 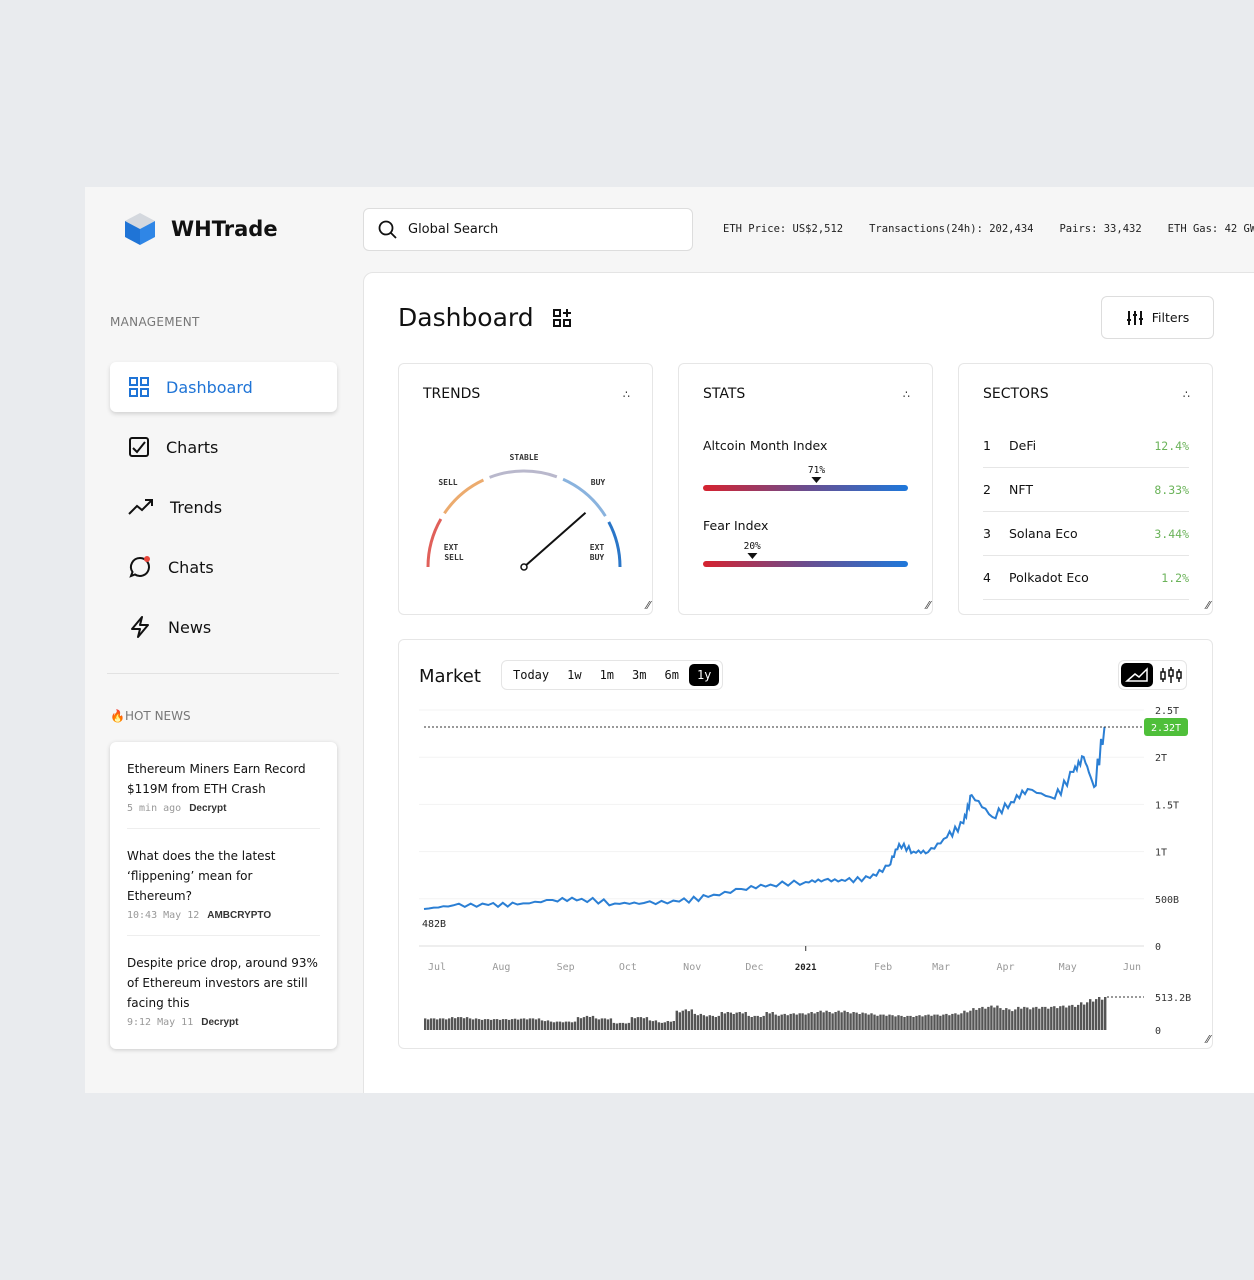 What do you see at coordinates (1086, 534) in the screenshot?
I see `sector-row: 3 Solana Eco 3.44%` at bounding box center [1086, 534].